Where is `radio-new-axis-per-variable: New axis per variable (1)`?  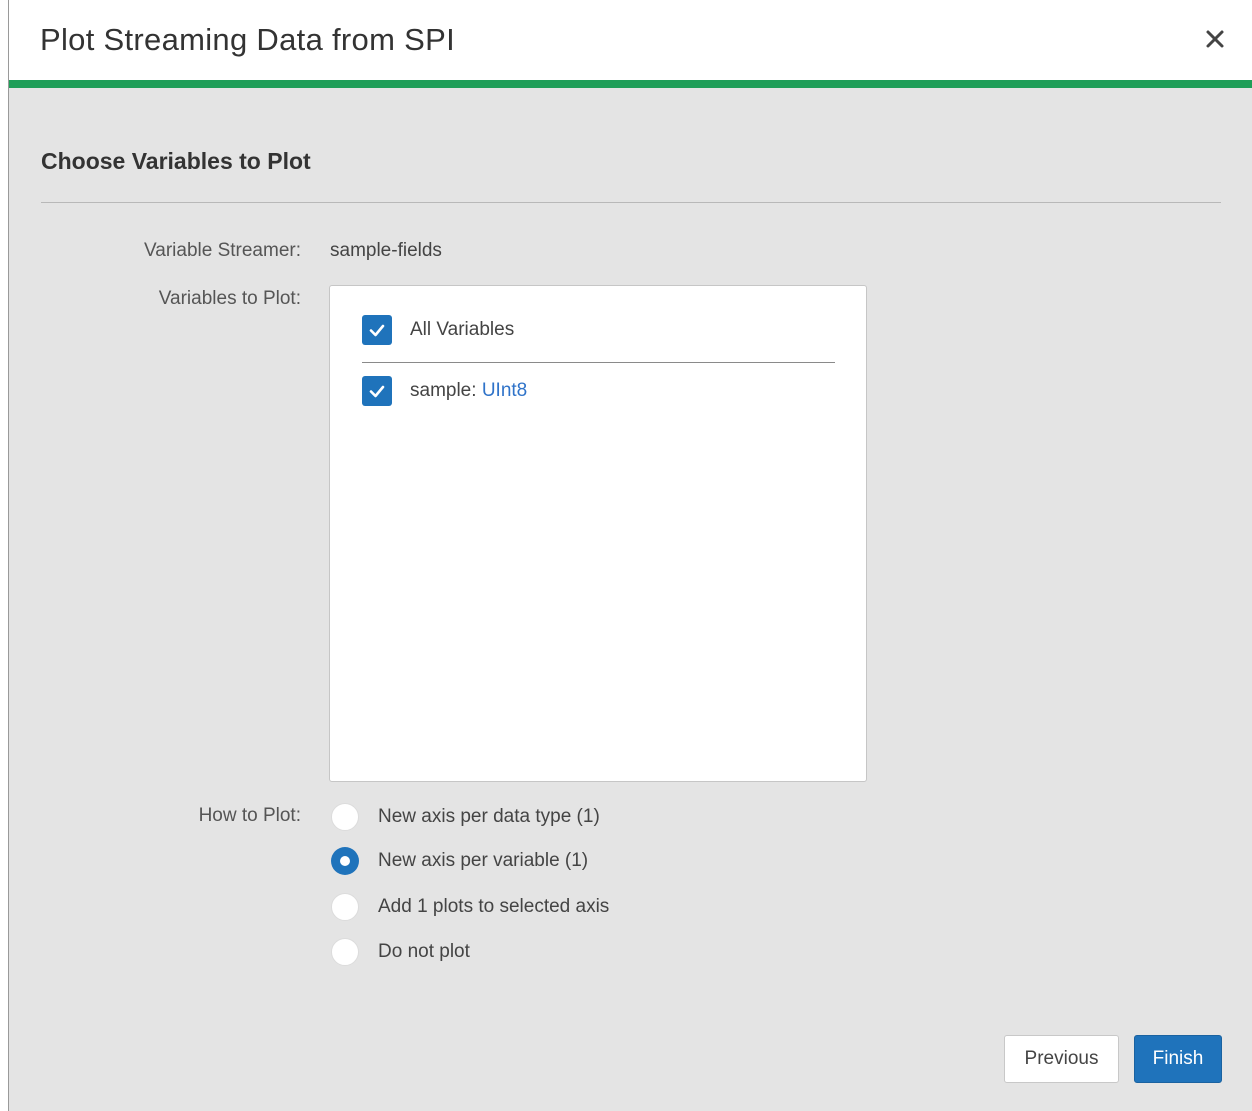
radio-new-axis-per-variable: New axis per variable (1) is located at coordinates (459, 861).